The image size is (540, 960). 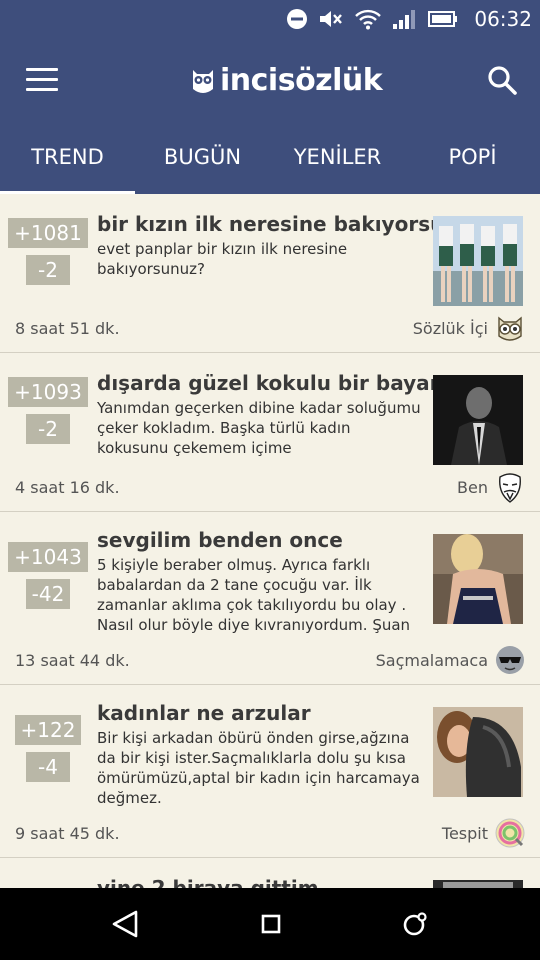 I want to click on back-icon, so click(x=126, y=924).